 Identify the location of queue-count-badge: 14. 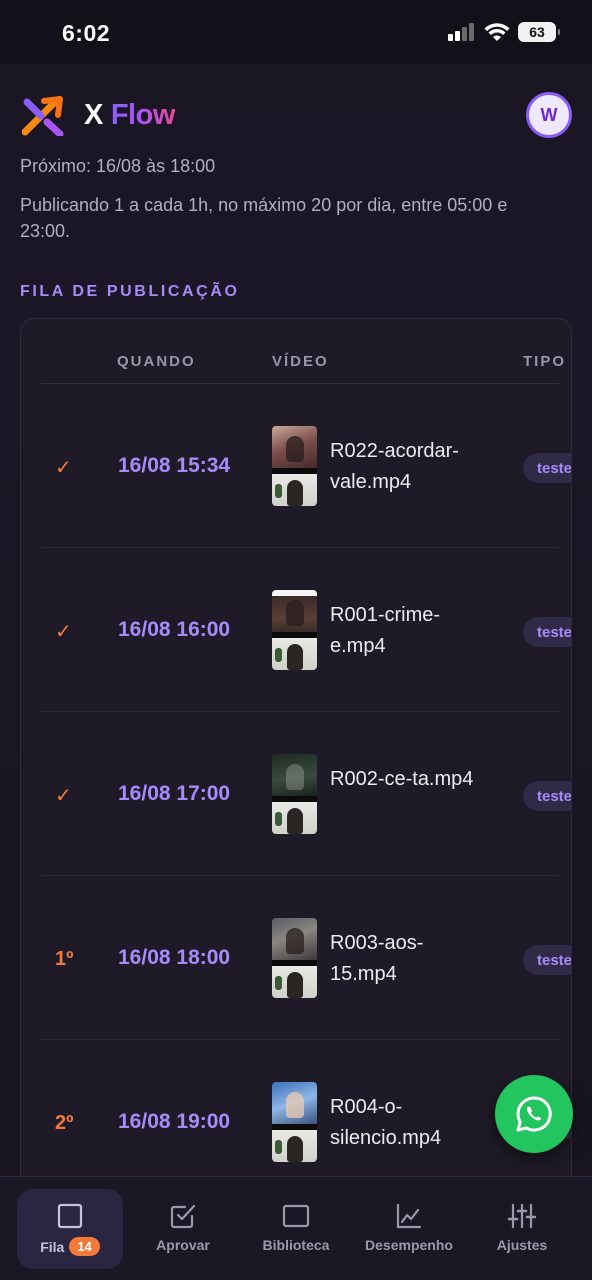
(84, 1246).